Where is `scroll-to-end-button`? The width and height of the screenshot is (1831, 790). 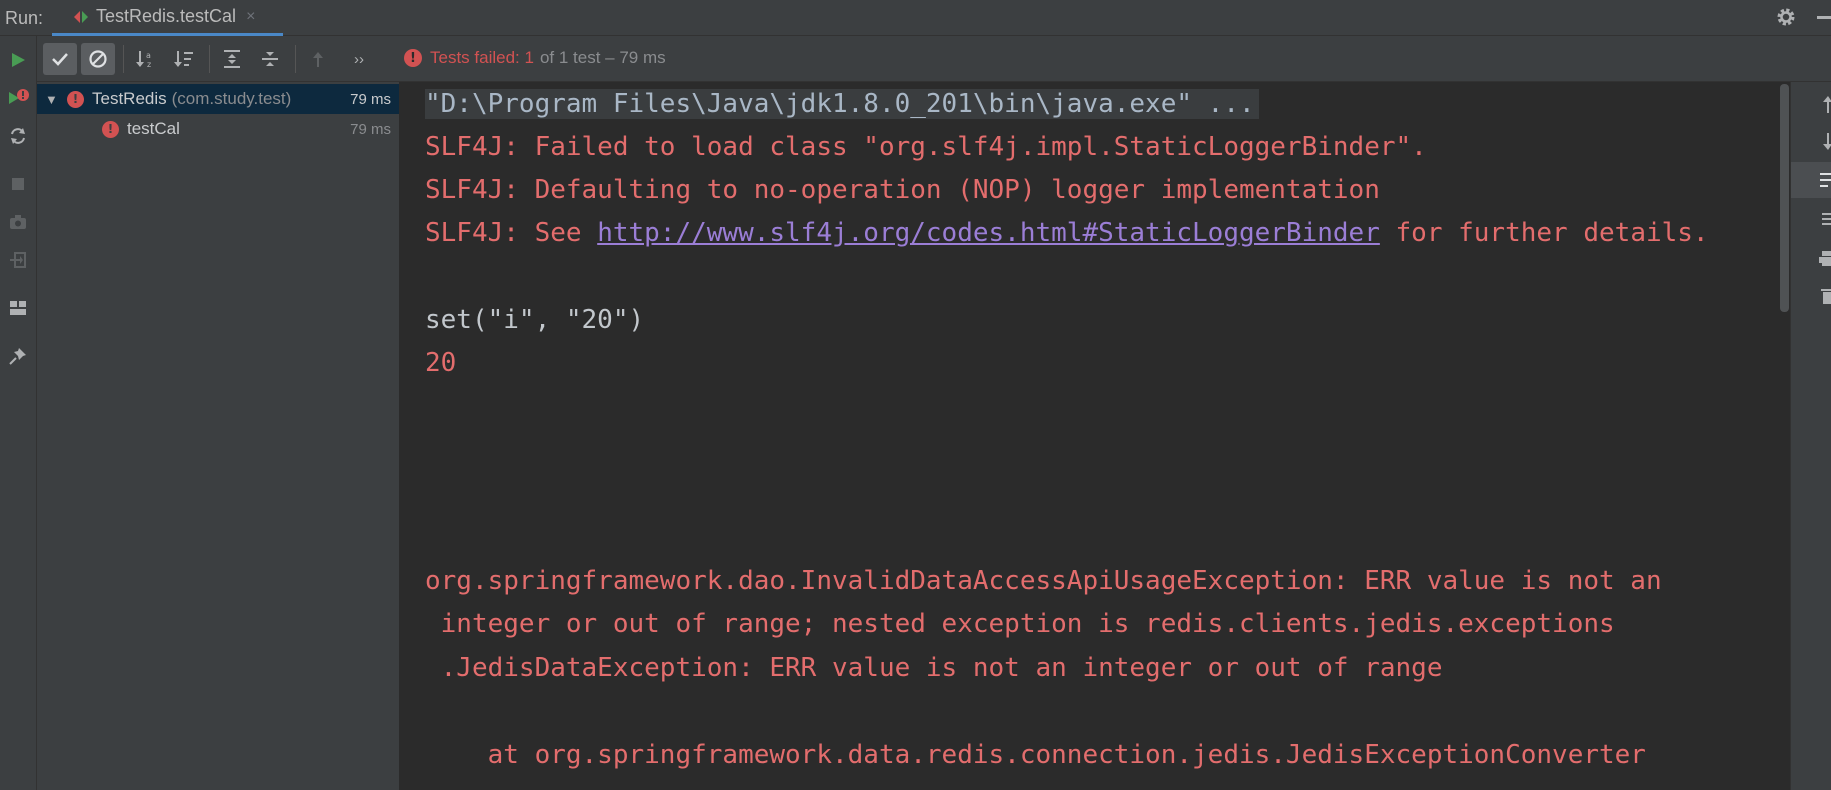 scroll-to-end-button is located at coordinates (1811, 220).